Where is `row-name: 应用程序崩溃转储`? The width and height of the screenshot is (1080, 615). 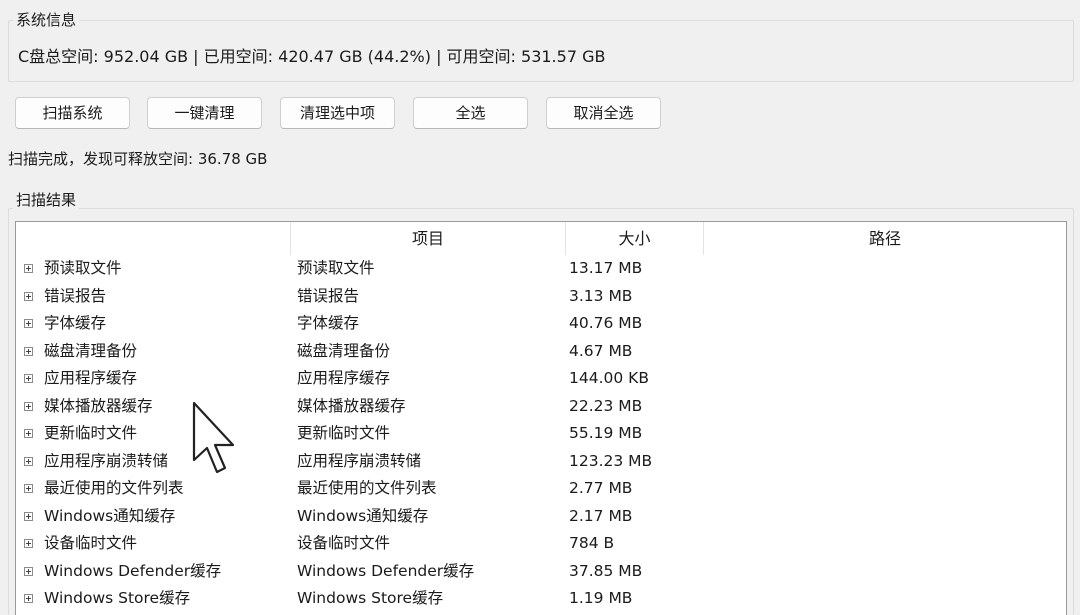 row-name: 应用程序崩溃转储 is located at coordinates (106, 460).